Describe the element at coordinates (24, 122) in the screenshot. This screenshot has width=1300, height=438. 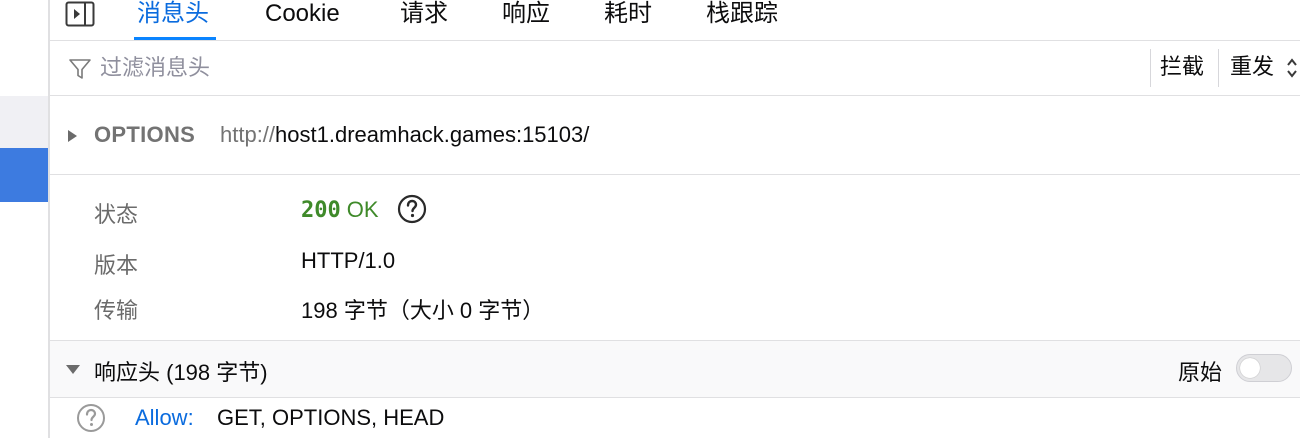
I see `request-list-row` at that location.